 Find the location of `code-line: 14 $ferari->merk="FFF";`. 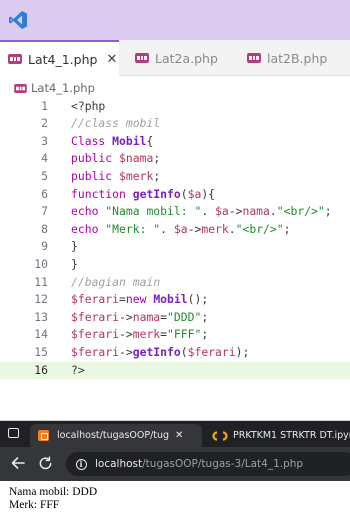

code-line: 14 $ferari->merk="FFF"; is located at coordinates (175, 335).